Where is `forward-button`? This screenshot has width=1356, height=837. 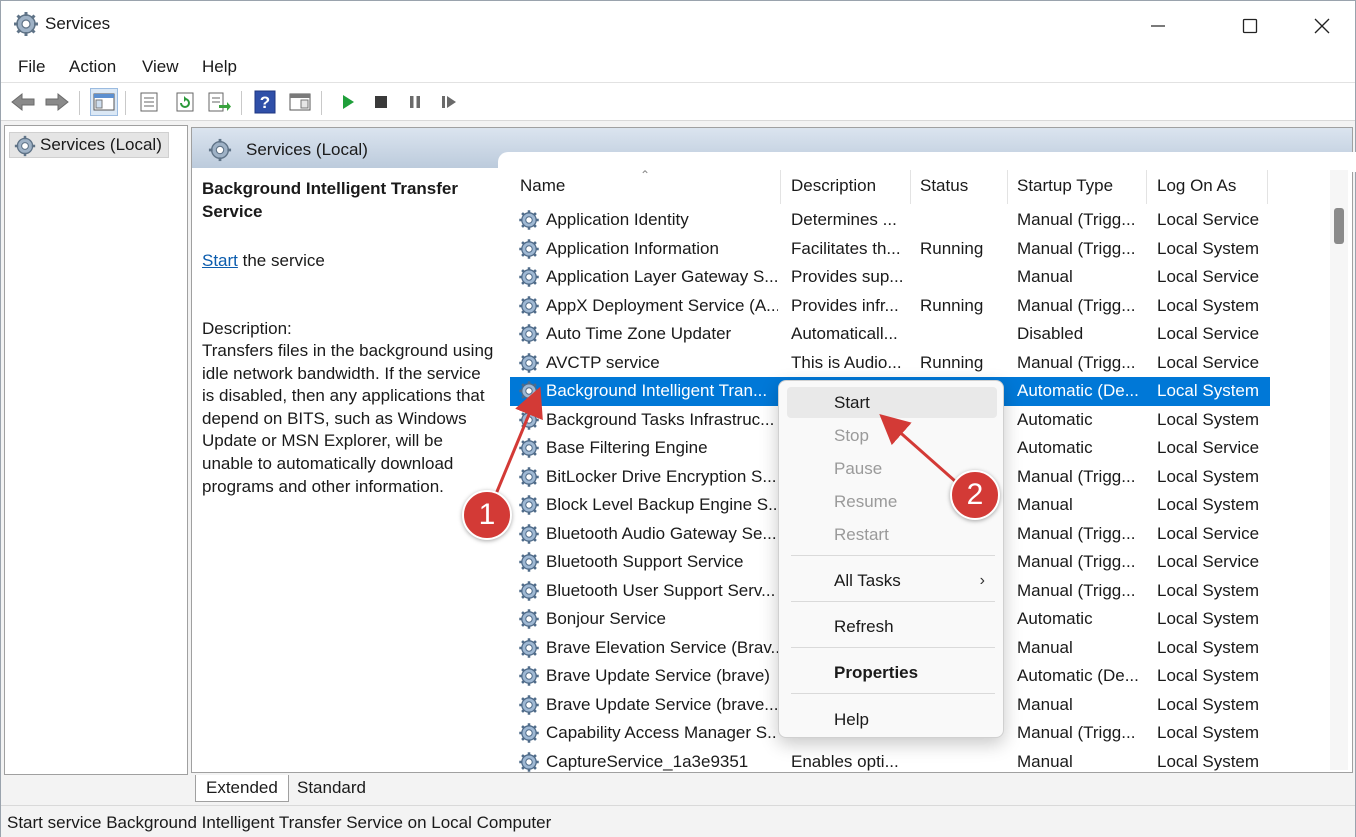
forward-button is located at coordinates (57, 102).